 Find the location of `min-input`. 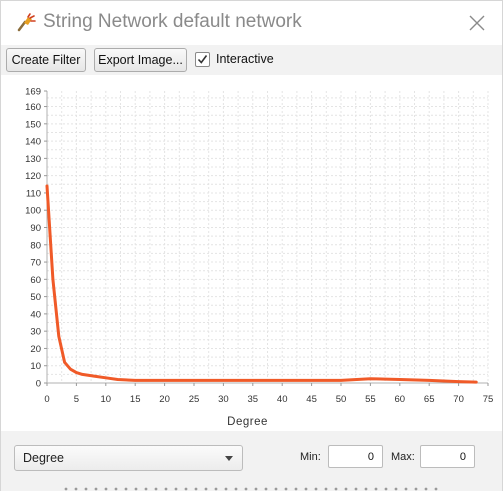

min-input is located at coordinates (355, 456).